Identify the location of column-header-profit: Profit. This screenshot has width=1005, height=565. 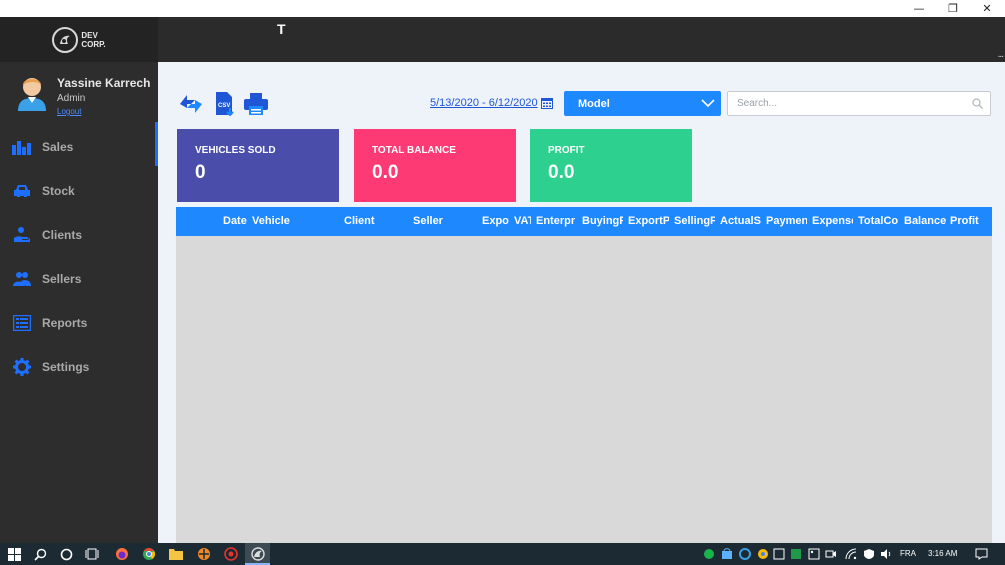
(968, 221).